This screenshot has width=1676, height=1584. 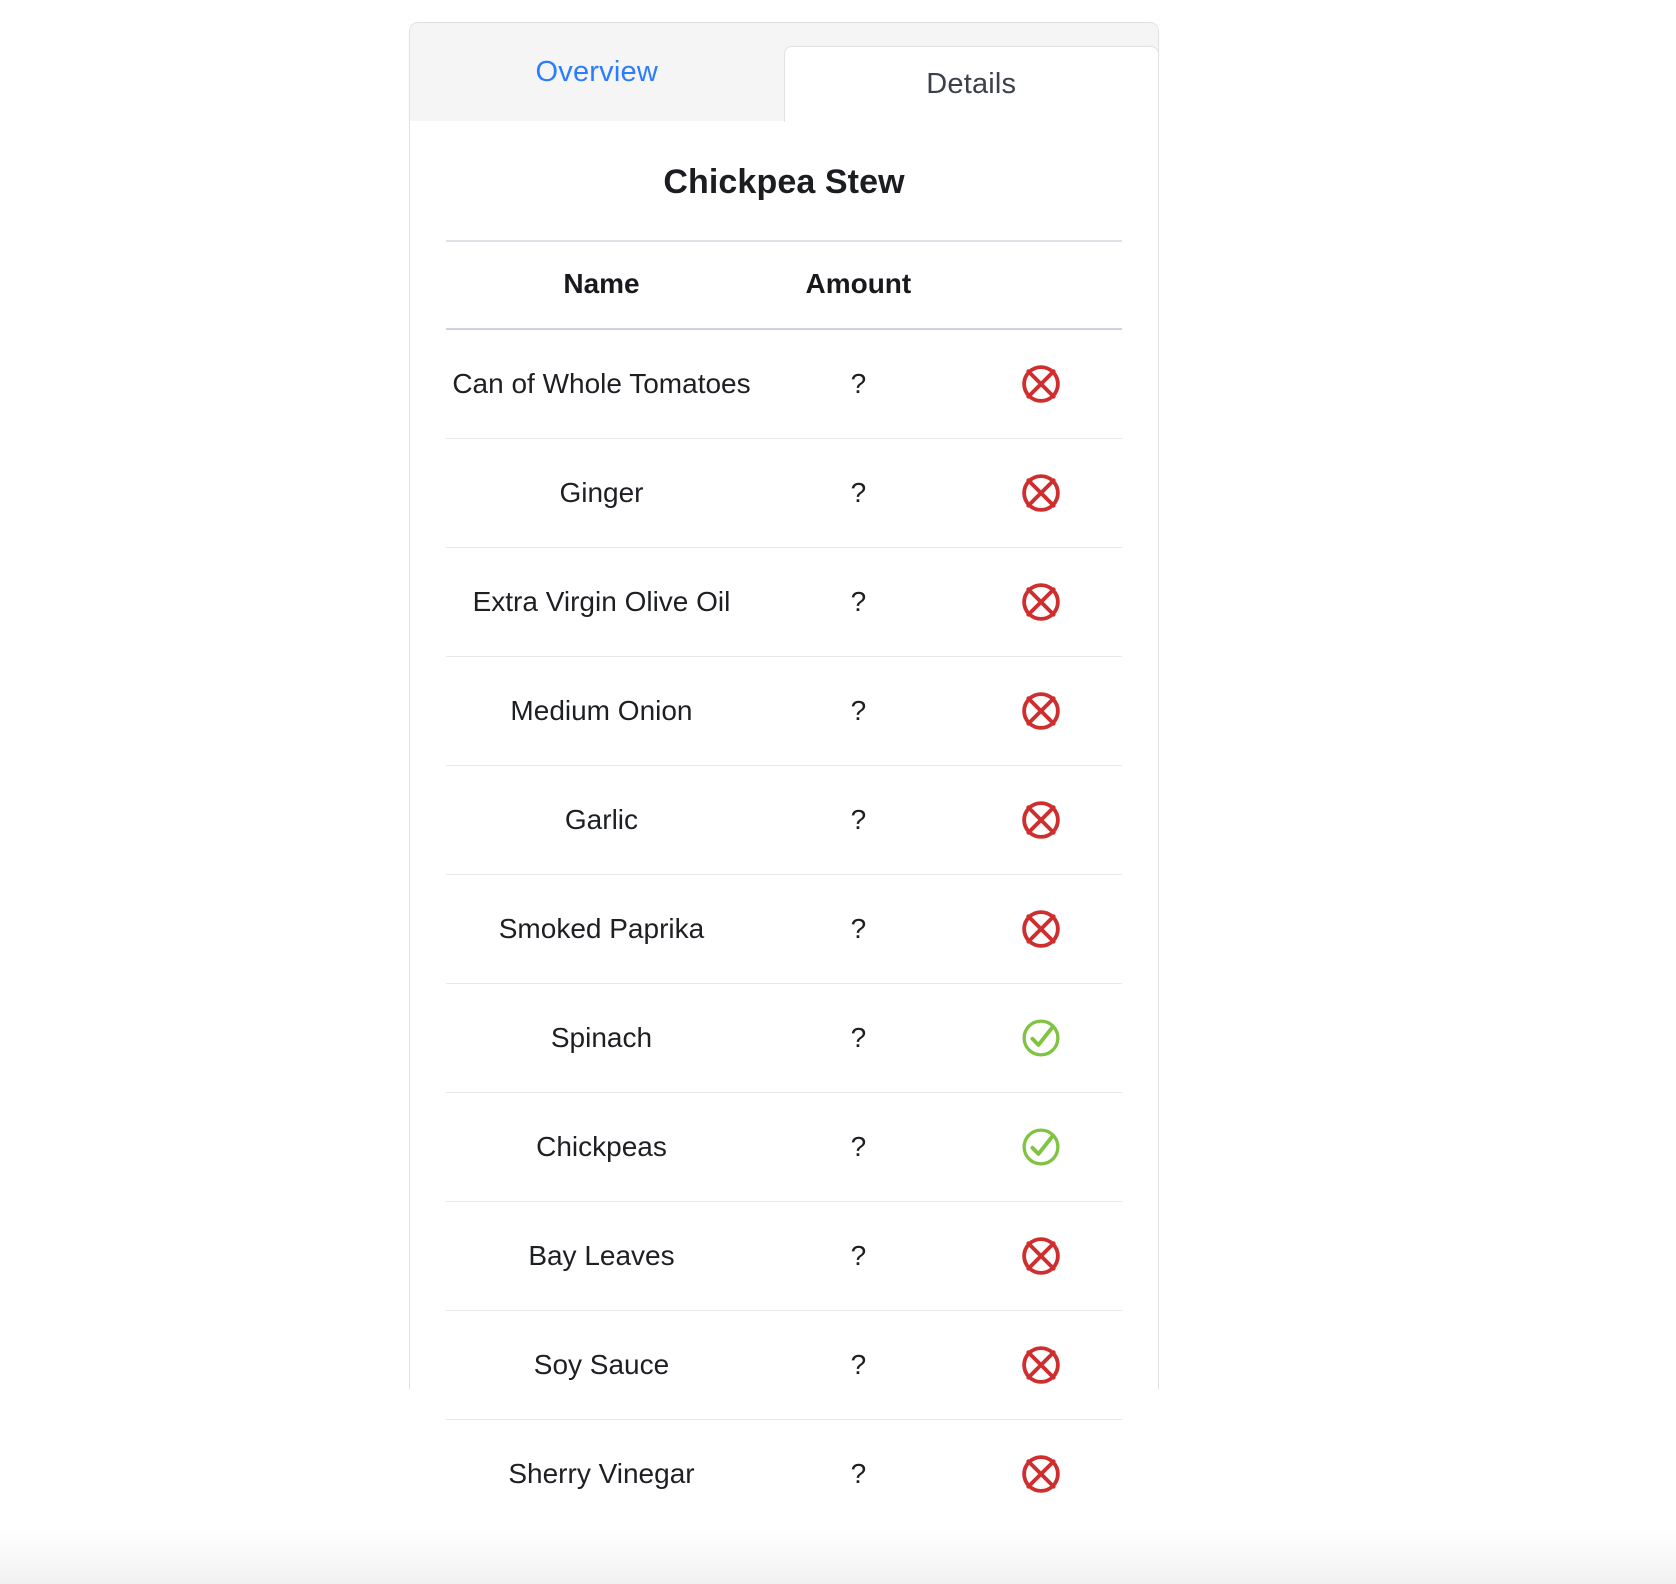 What do you see at coordinates (601, 1256) in the screenshot?
I see `ingredient-name: Bay Leaves` at bounding box center [601, 1256].